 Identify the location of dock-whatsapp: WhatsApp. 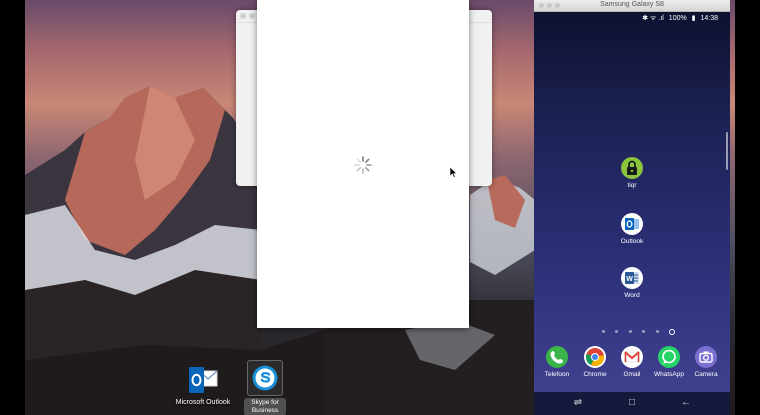
(669, 362).